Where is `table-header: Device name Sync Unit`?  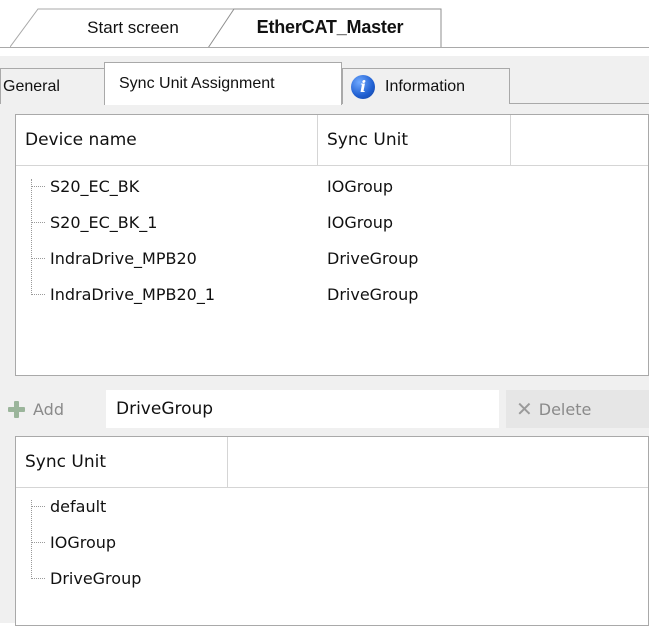
table-header: Device name Sync Unit is located at coordinates (332, 140).